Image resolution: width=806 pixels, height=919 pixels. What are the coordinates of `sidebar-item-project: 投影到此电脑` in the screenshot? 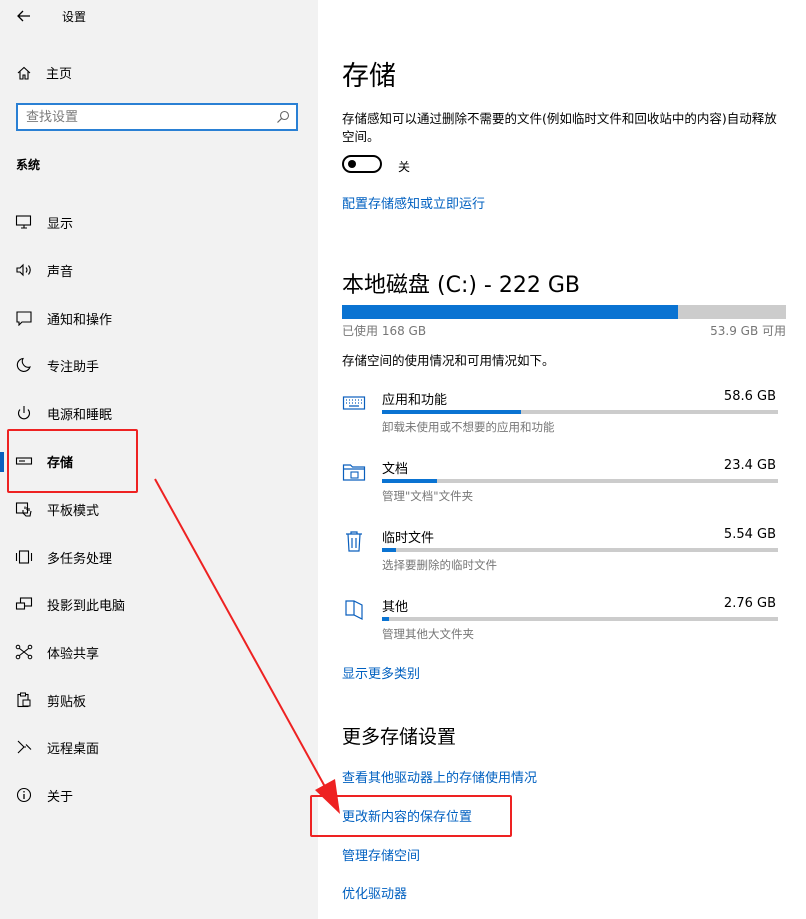 It's located at (159, 604).